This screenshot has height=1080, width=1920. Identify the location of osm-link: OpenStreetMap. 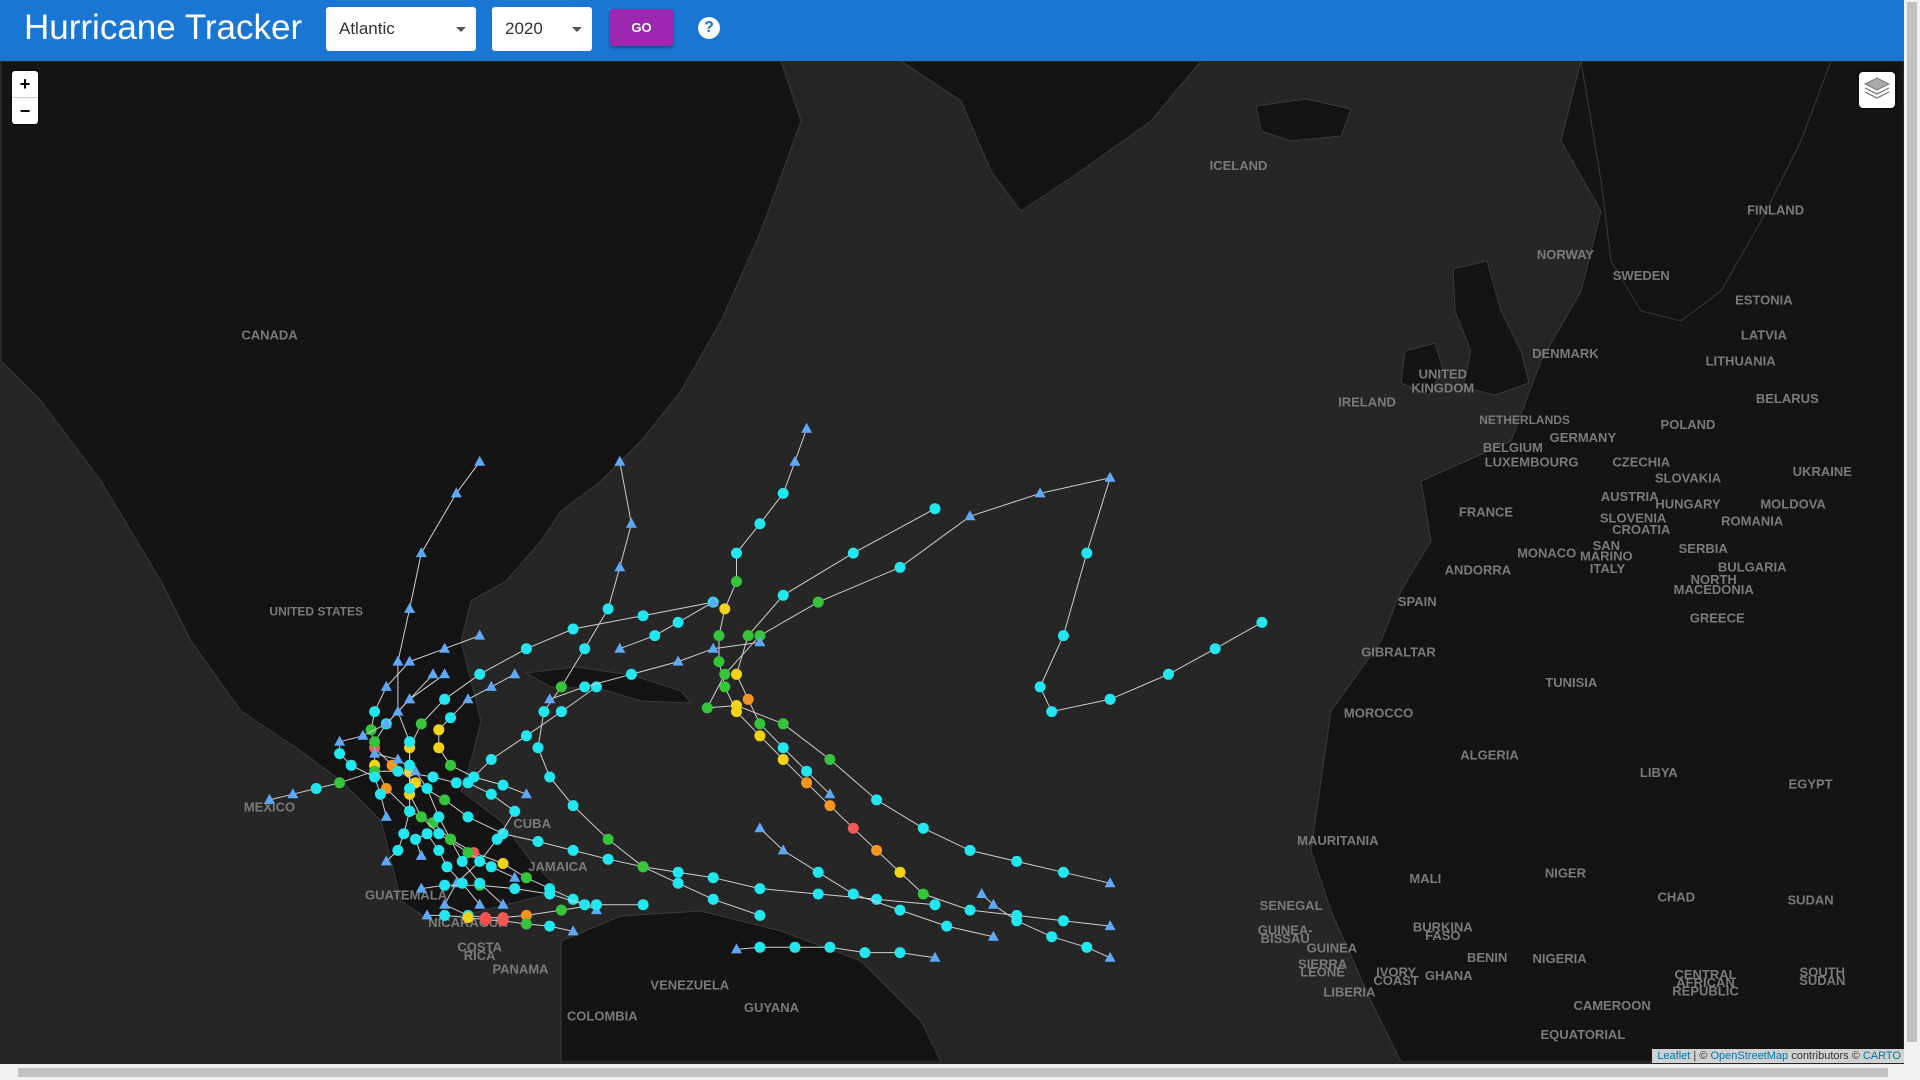
(1749, 1056).